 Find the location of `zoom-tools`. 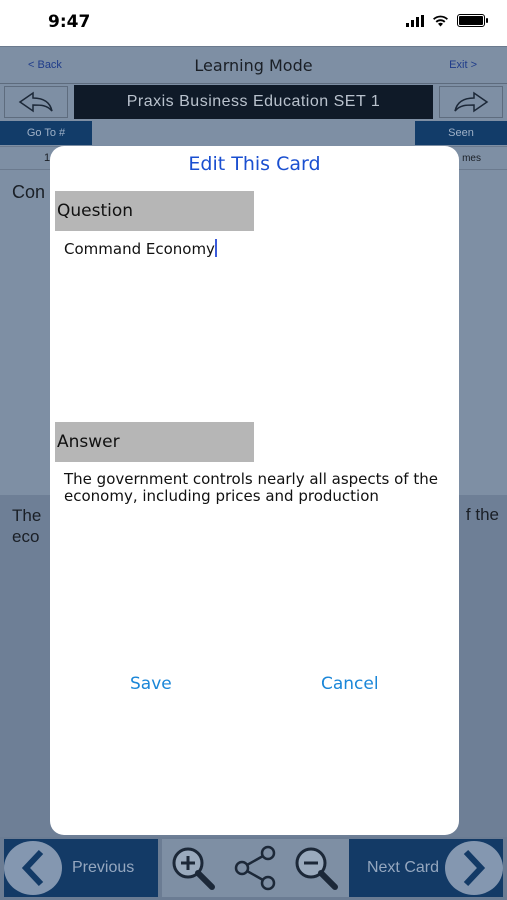

zoom-tools is located at coordinates (255, 868).